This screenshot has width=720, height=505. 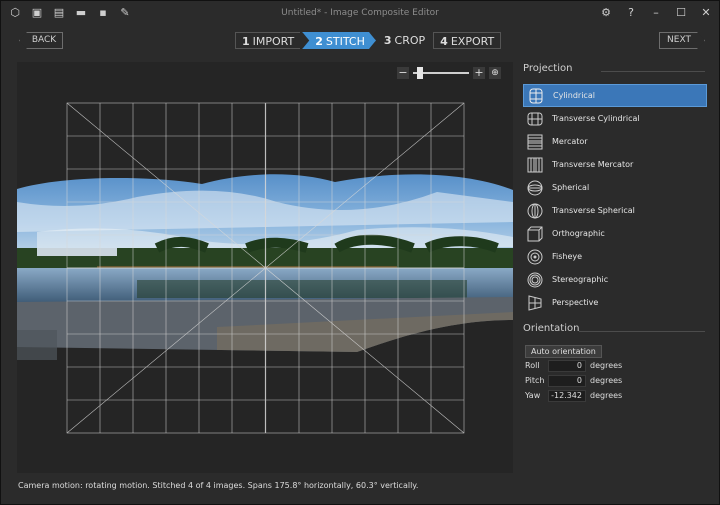 I want to click on projection-item-orthographic: Orthographic, so click(x=615, y=233).